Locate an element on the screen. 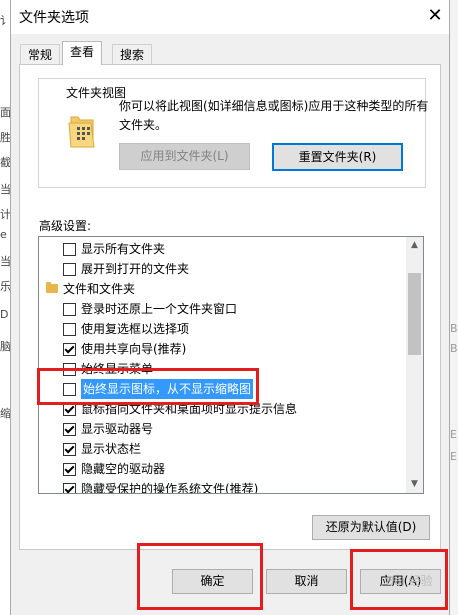  tab-search: 搜索 is located at coordinates (132, 54).